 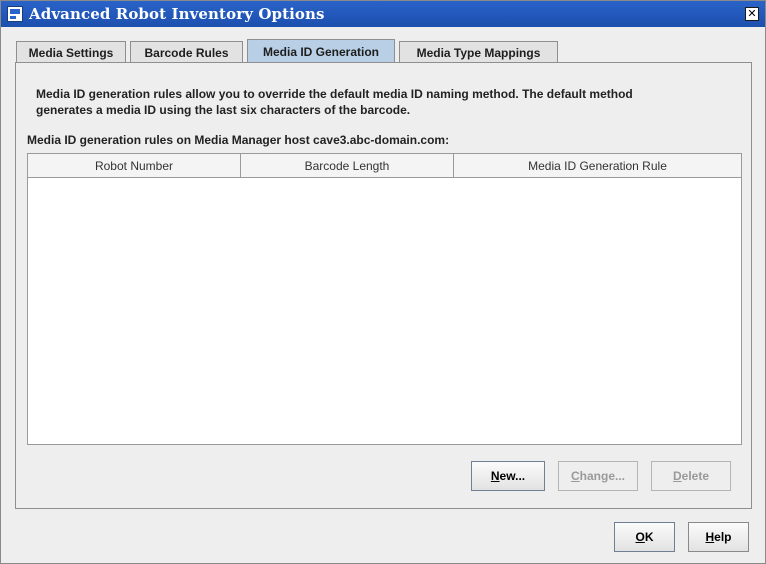 I want to click on rule-buttons: New... Change... Delete, so click(x=594, y=476).